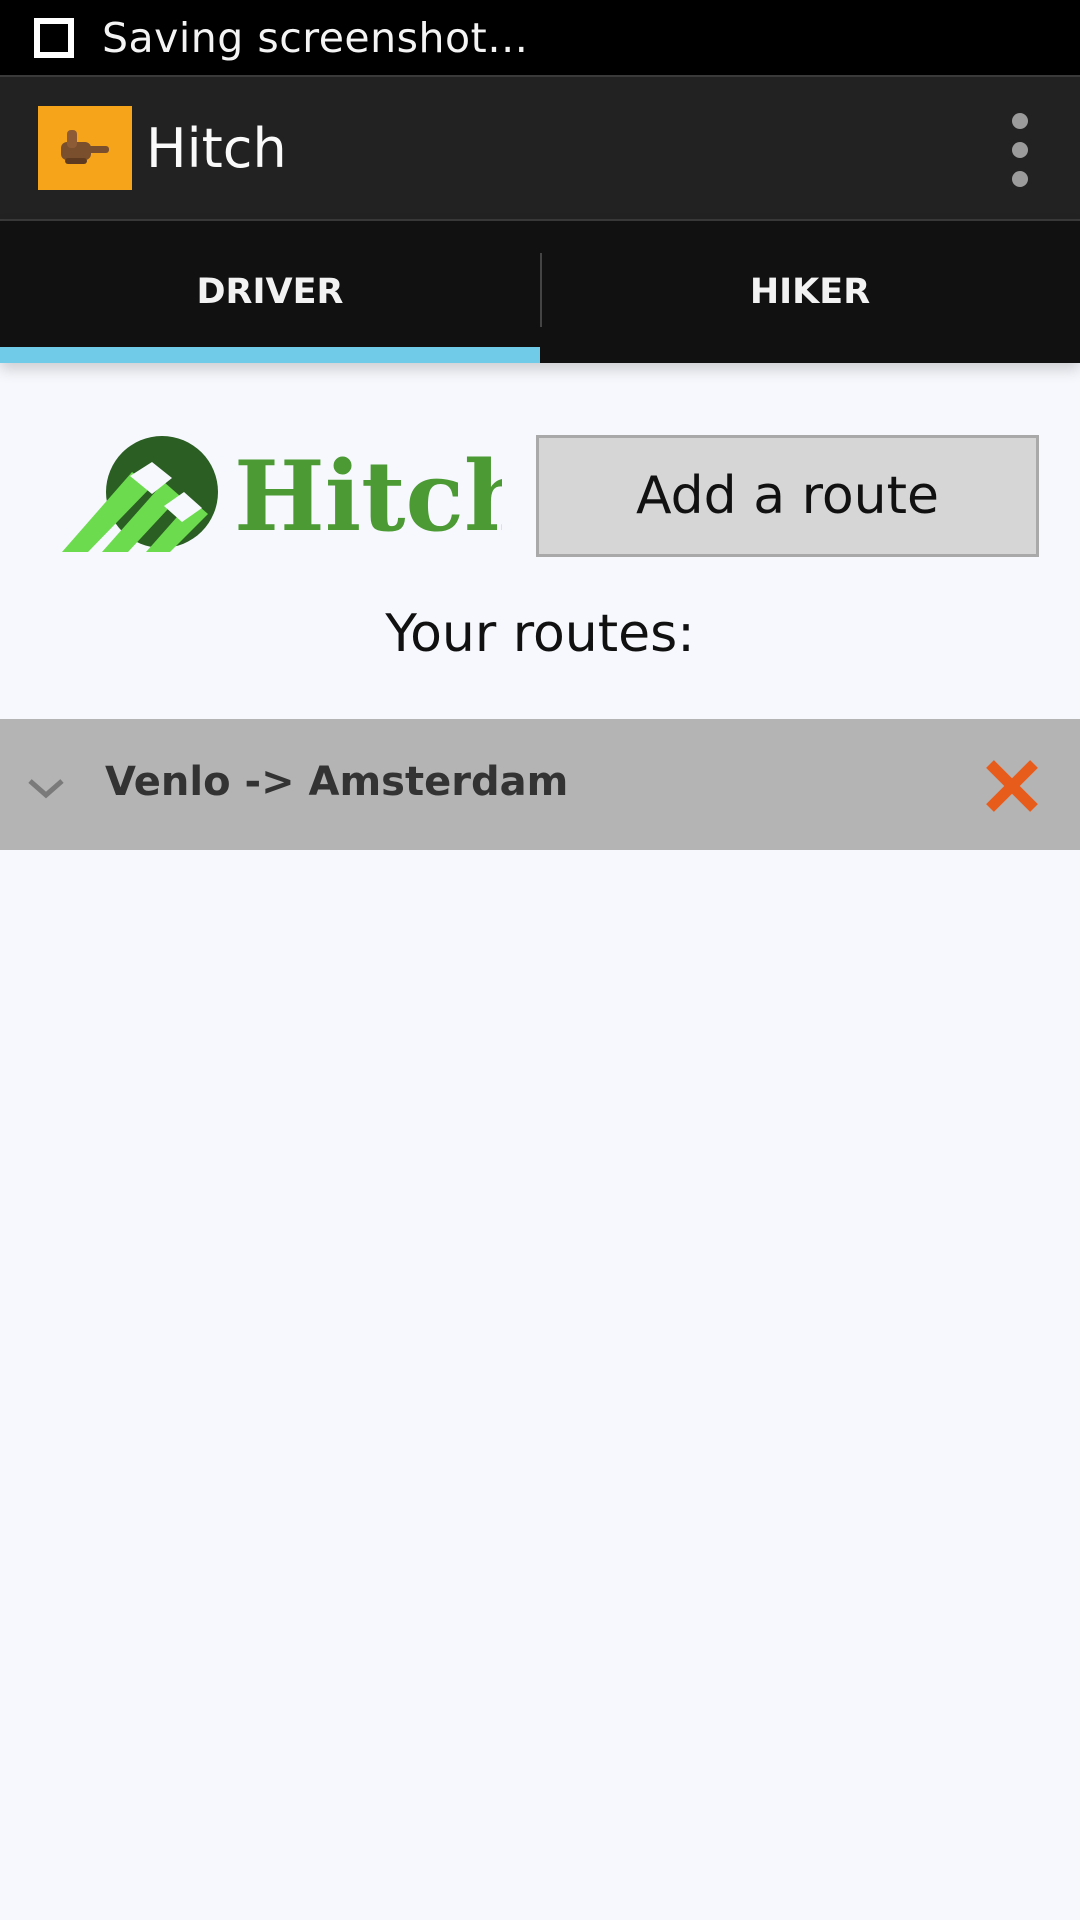  I want to click on chevron-down-icon, so click(46, 789).